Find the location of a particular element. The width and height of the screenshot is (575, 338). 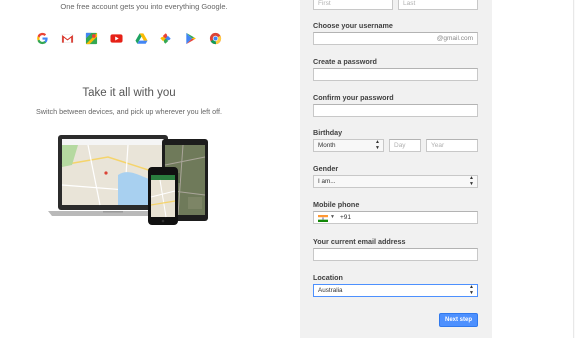

current-email-label: Your current email address is located at coordinates (359, 241).